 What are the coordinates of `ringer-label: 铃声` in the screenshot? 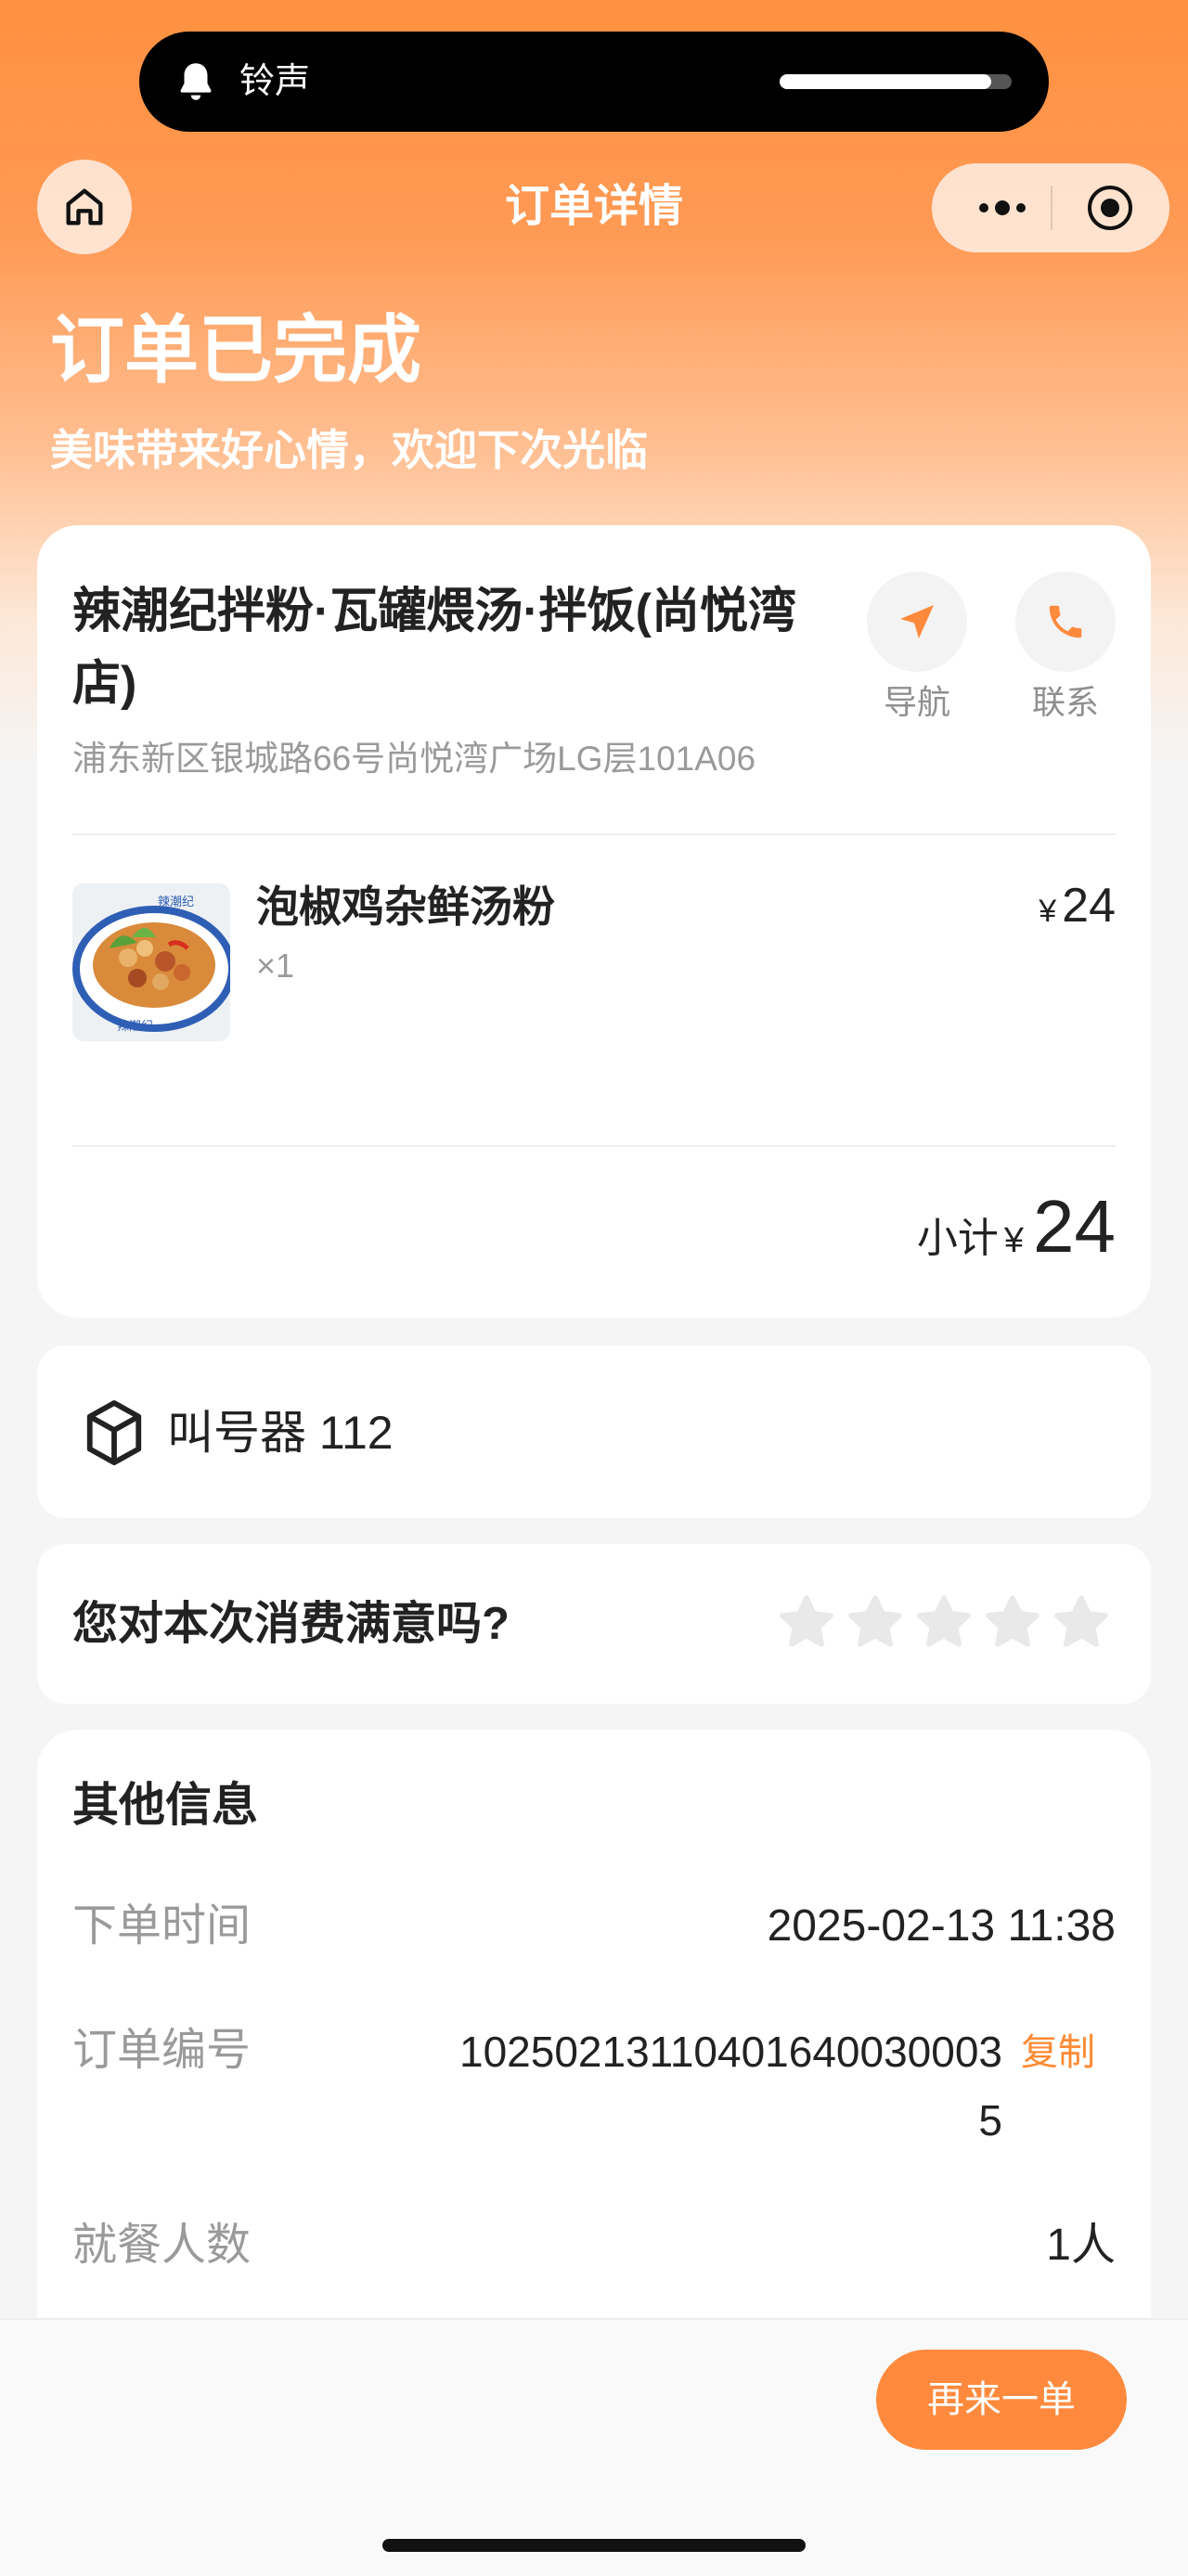 It's located at (275, 82).